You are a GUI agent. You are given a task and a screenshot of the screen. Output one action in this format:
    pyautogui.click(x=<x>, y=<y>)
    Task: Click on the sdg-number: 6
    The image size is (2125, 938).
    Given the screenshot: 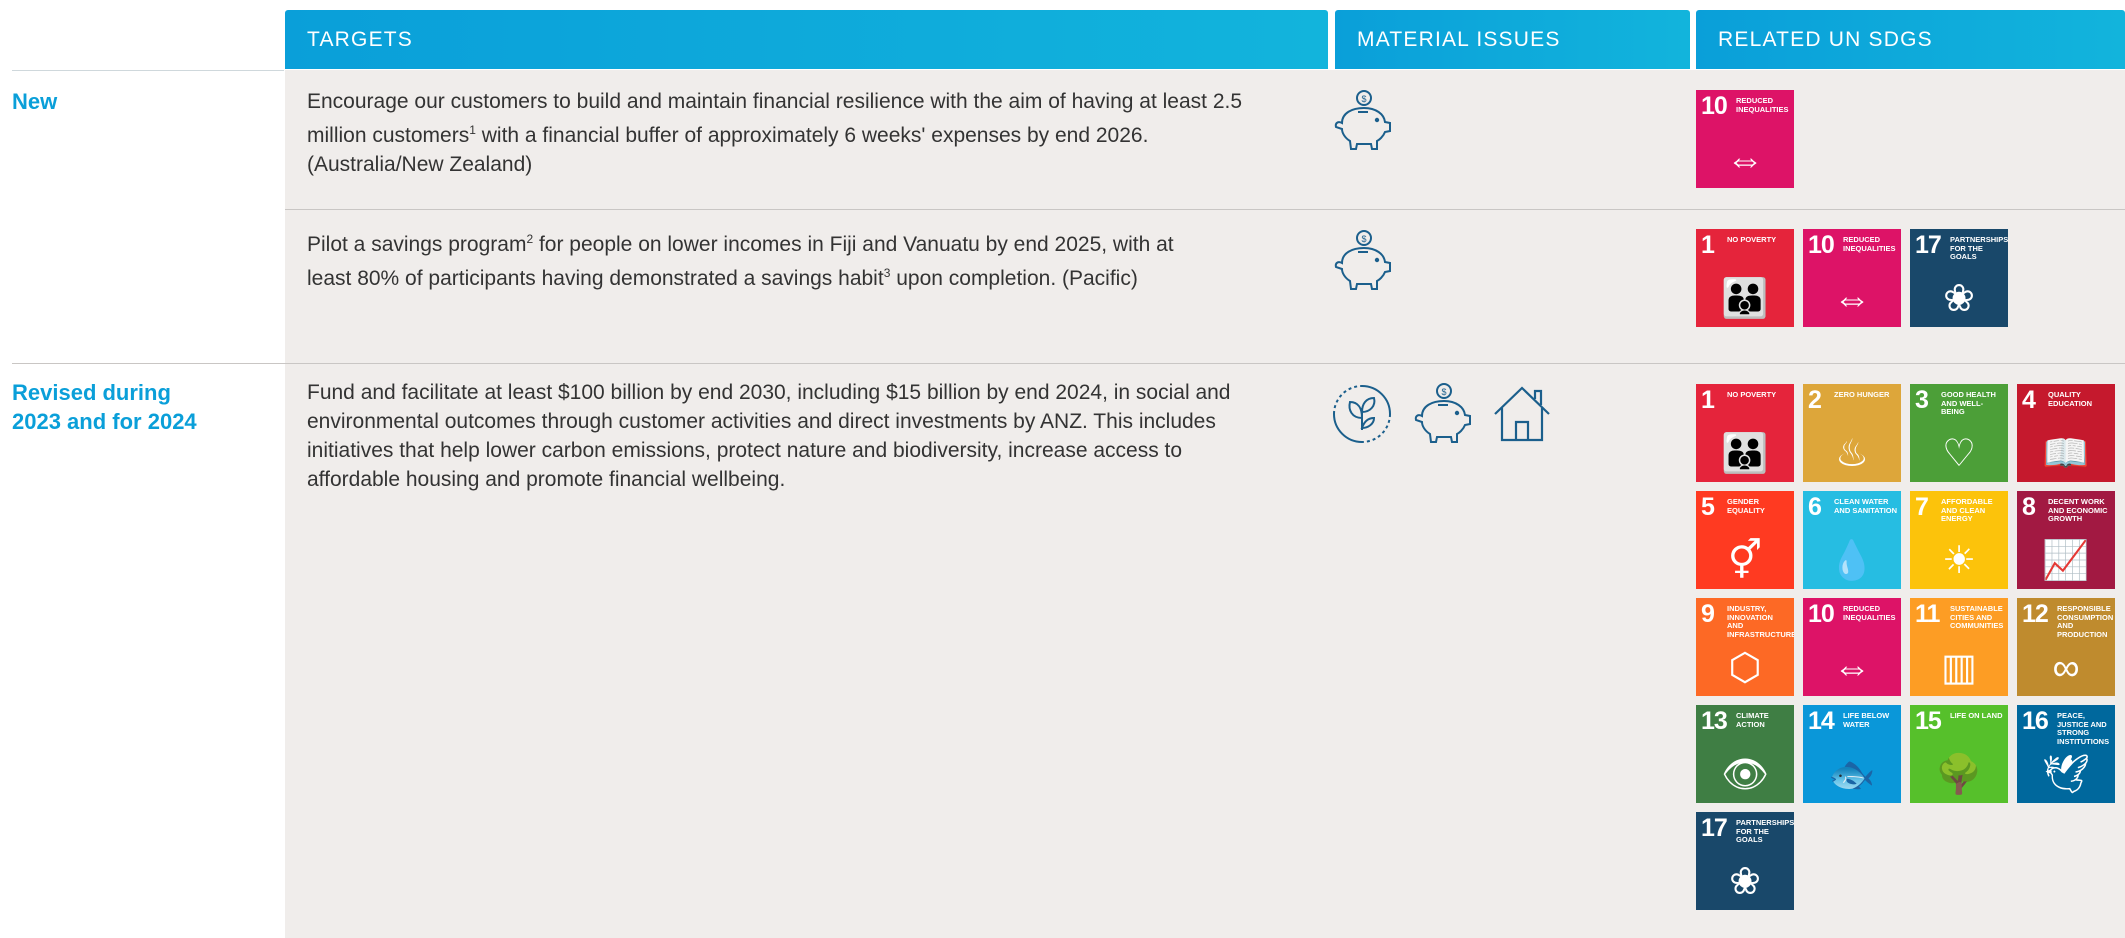 What is the action you would take?
    pyautogui.click(x=1815, y=507)
    